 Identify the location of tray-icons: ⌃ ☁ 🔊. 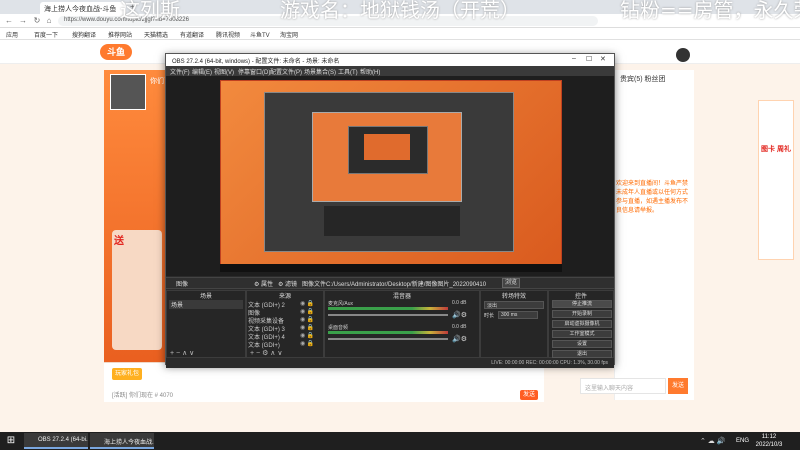
(712, 441).